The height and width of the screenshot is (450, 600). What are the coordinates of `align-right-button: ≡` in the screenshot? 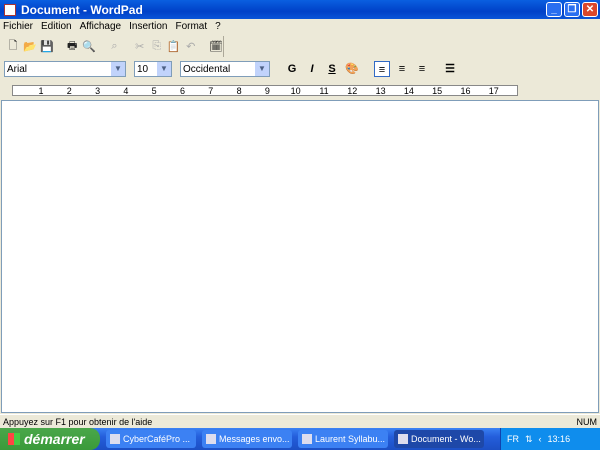 It's located at (422, 69).